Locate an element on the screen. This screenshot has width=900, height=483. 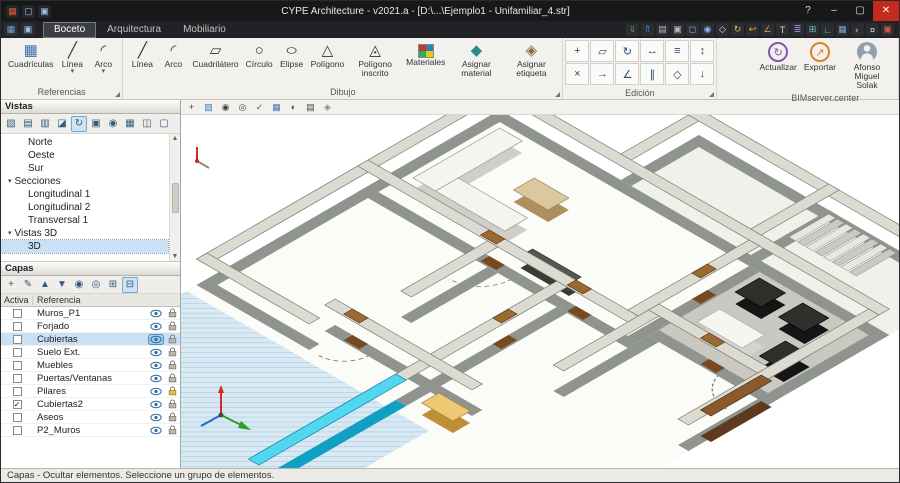
tree-item: 3D is located at coordinates (85, 246).